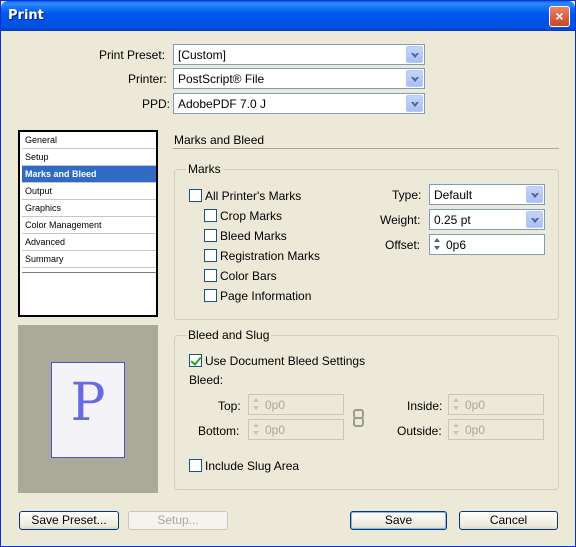 The height and width of the screenshot is (547, 576). Describe the element at coordinates (221, 79) in the screenshot. I see `printer-value: PostScript® File` at that location.